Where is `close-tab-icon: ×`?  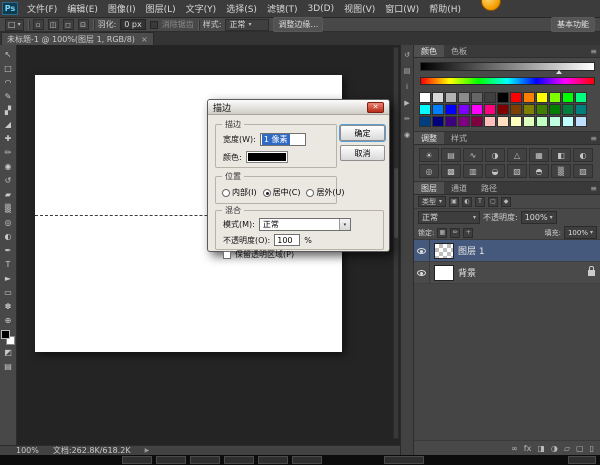
close-tab-icon: × is located at coordinates (144, 39).